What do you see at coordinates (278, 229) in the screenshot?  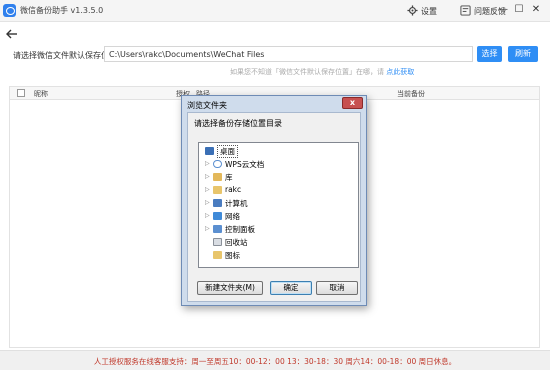 I see `tree-item-control-panel: ▷ 控制面板` at bounding box center [278, 229].